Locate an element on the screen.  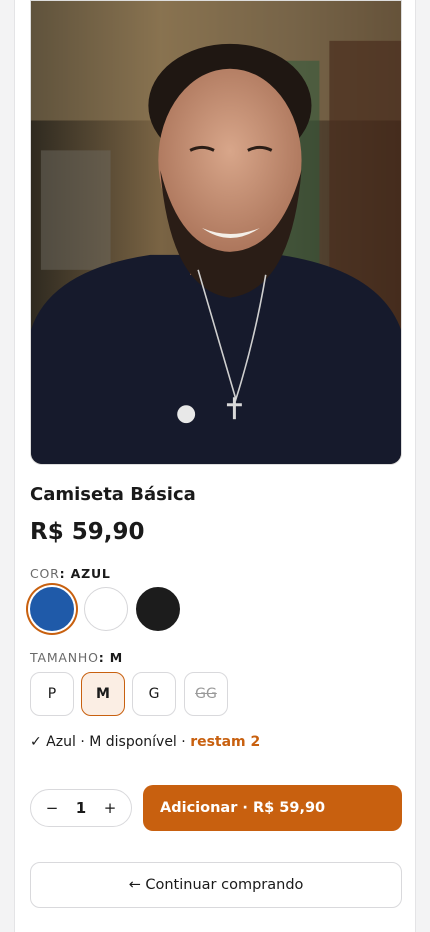
color-label-text: COR is located at coordinates (45, 573).